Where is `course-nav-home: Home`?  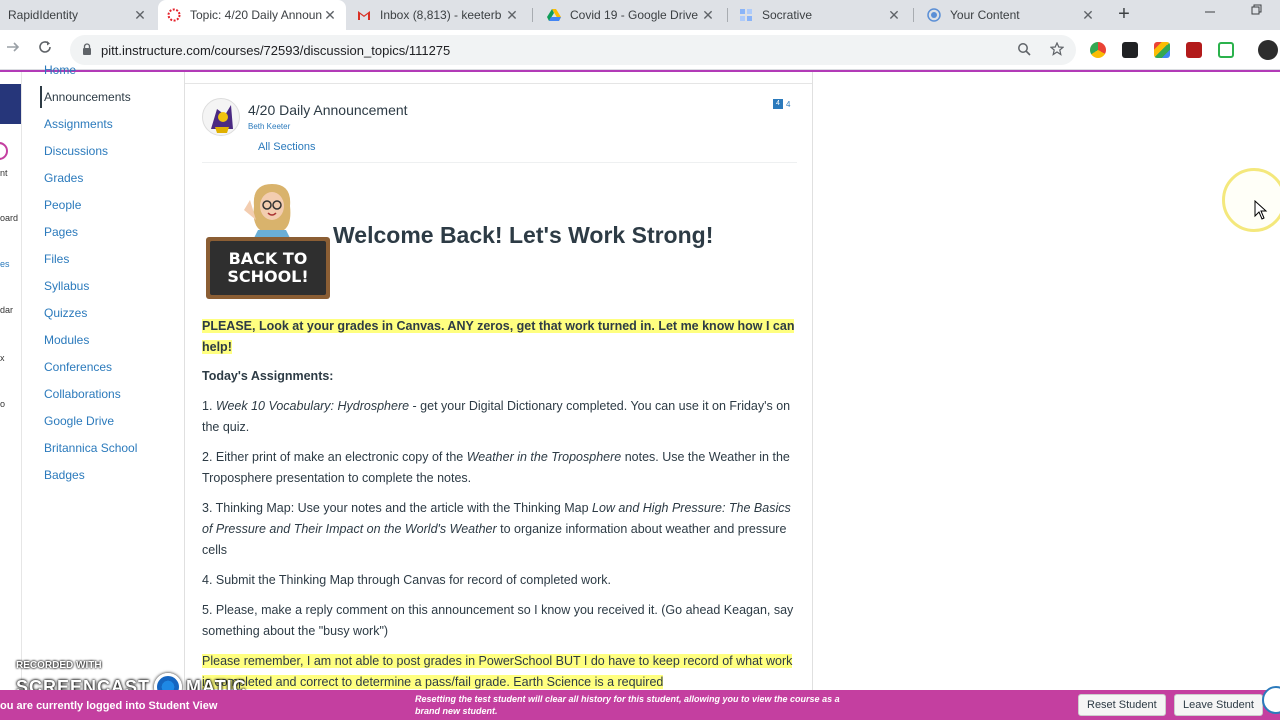 course-nav-home: Home is located at coordinates (60, 70).